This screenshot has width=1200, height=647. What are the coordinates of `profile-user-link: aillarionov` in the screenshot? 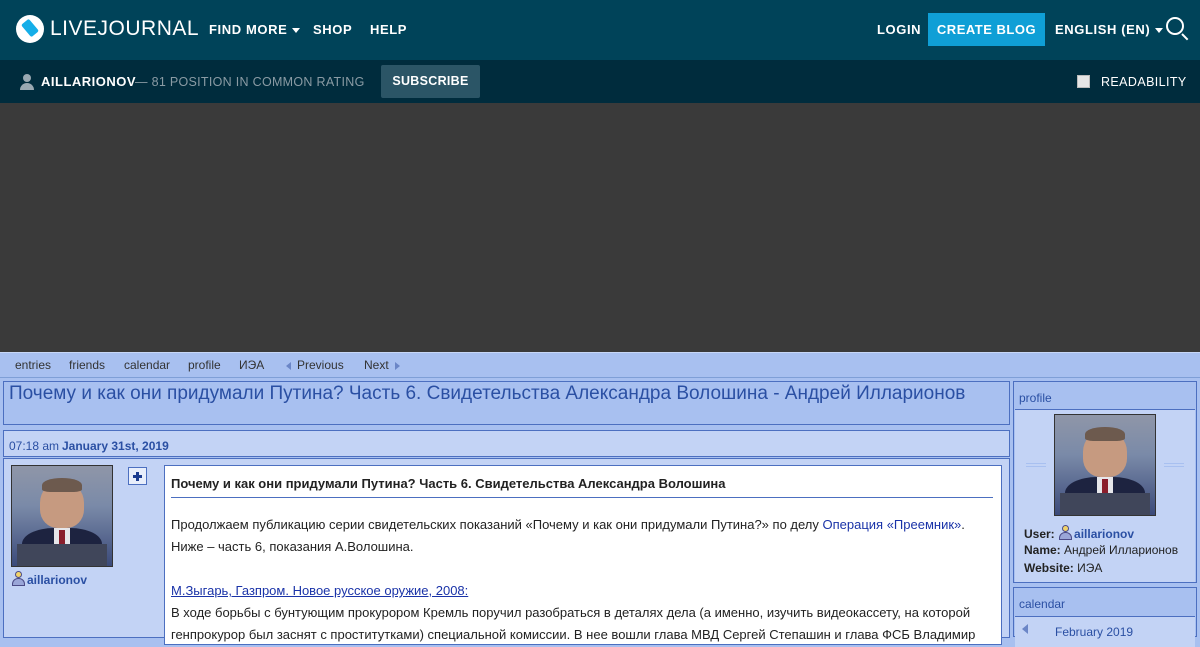 It's located at (1104, 534).